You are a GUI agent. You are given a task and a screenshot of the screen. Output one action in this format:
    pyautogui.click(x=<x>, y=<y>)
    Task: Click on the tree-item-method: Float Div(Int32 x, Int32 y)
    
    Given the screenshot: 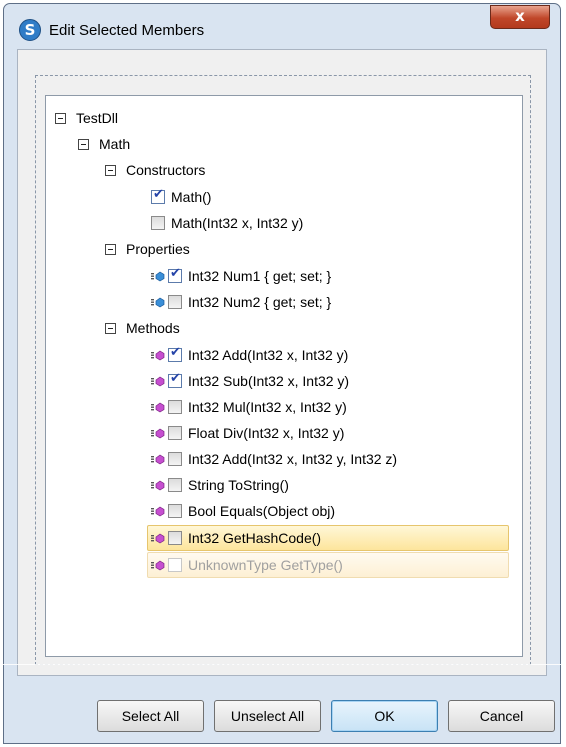 What is the action you would take?
    pyautogui.click(x=247, y=433)
    